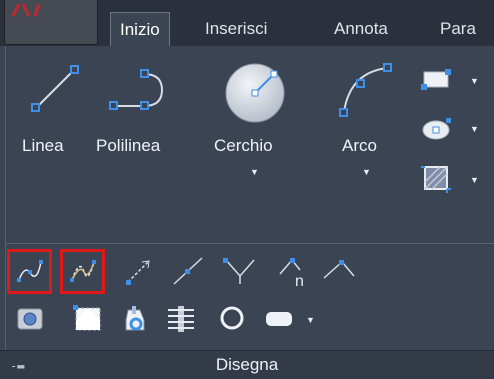 Image resolution: width=494 pixels, height=379 pixels. I want to click on ribbon-tab-bar: Inizio Inserisci Annota Para, so click(247, 23).